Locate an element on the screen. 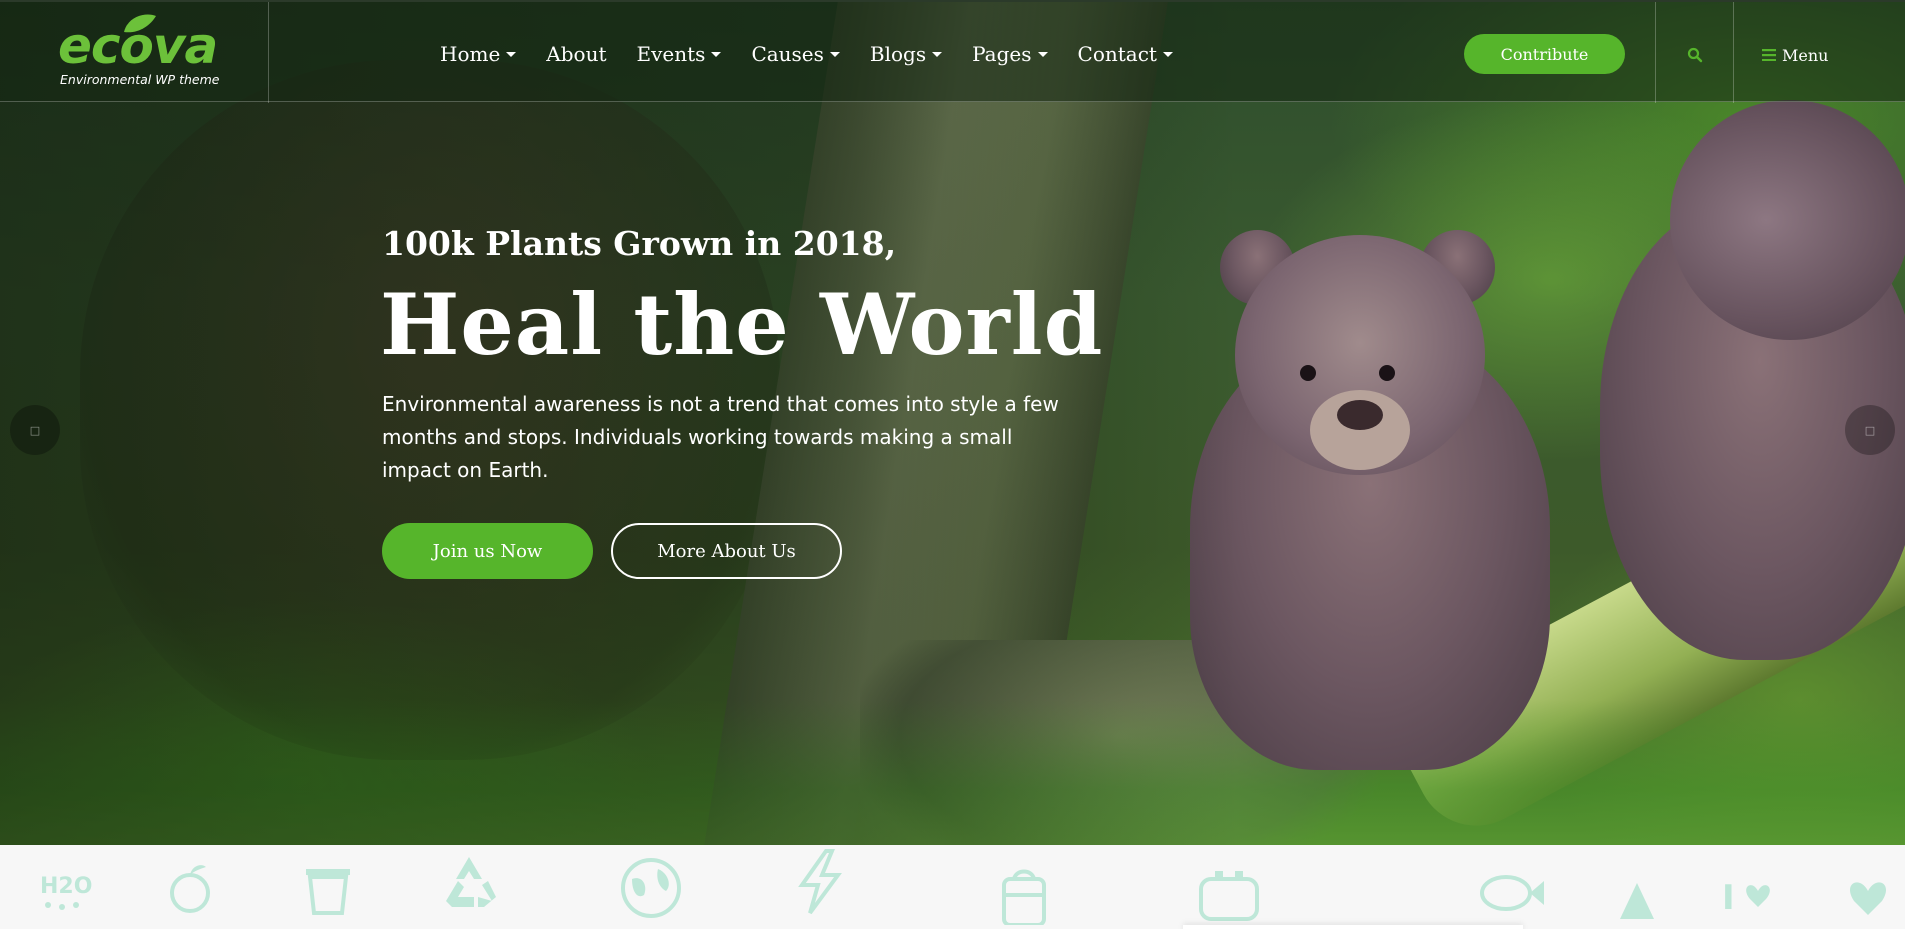 Image resolution: width=1905 pixels, height=929 pixels. nav-item-pages: Pages is located at coordinates (1010, 54).